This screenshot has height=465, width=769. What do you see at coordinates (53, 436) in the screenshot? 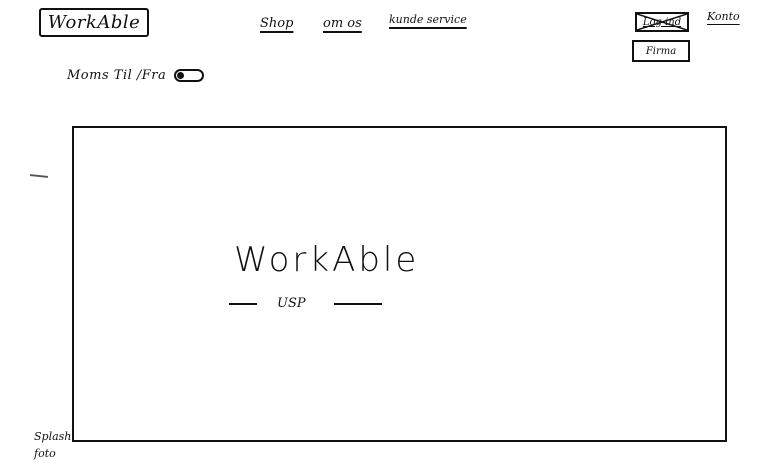
I see `splash-note-line1: Splash` at bounding box center [53, 436].